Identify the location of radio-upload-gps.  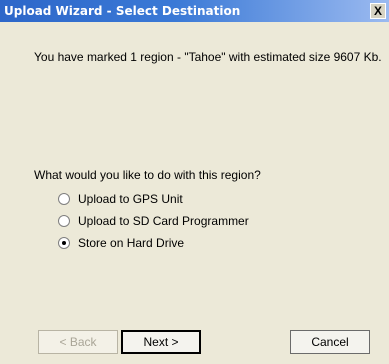
(64, 199).